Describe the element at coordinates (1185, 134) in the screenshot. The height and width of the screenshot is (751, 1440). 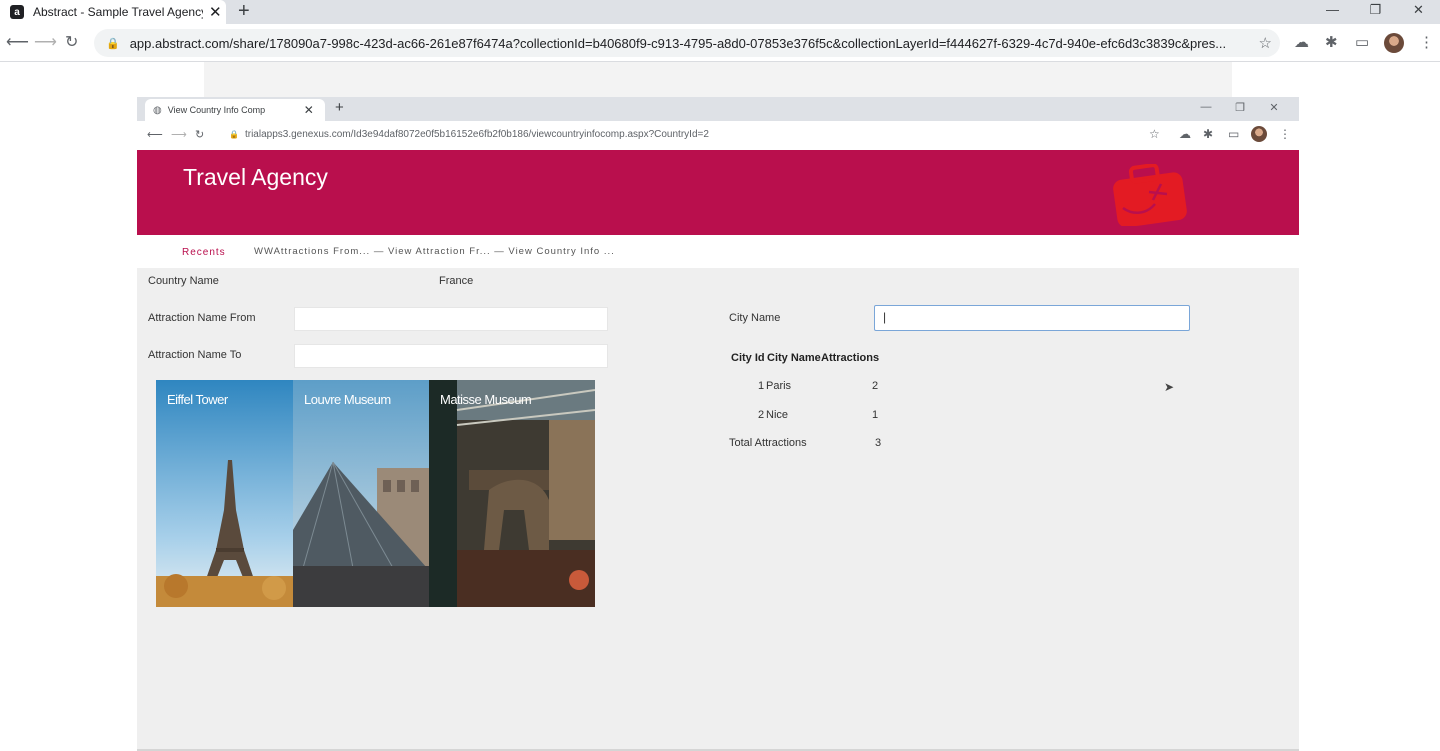
I see `inner-drive-extension-icon: ☁` at that location.